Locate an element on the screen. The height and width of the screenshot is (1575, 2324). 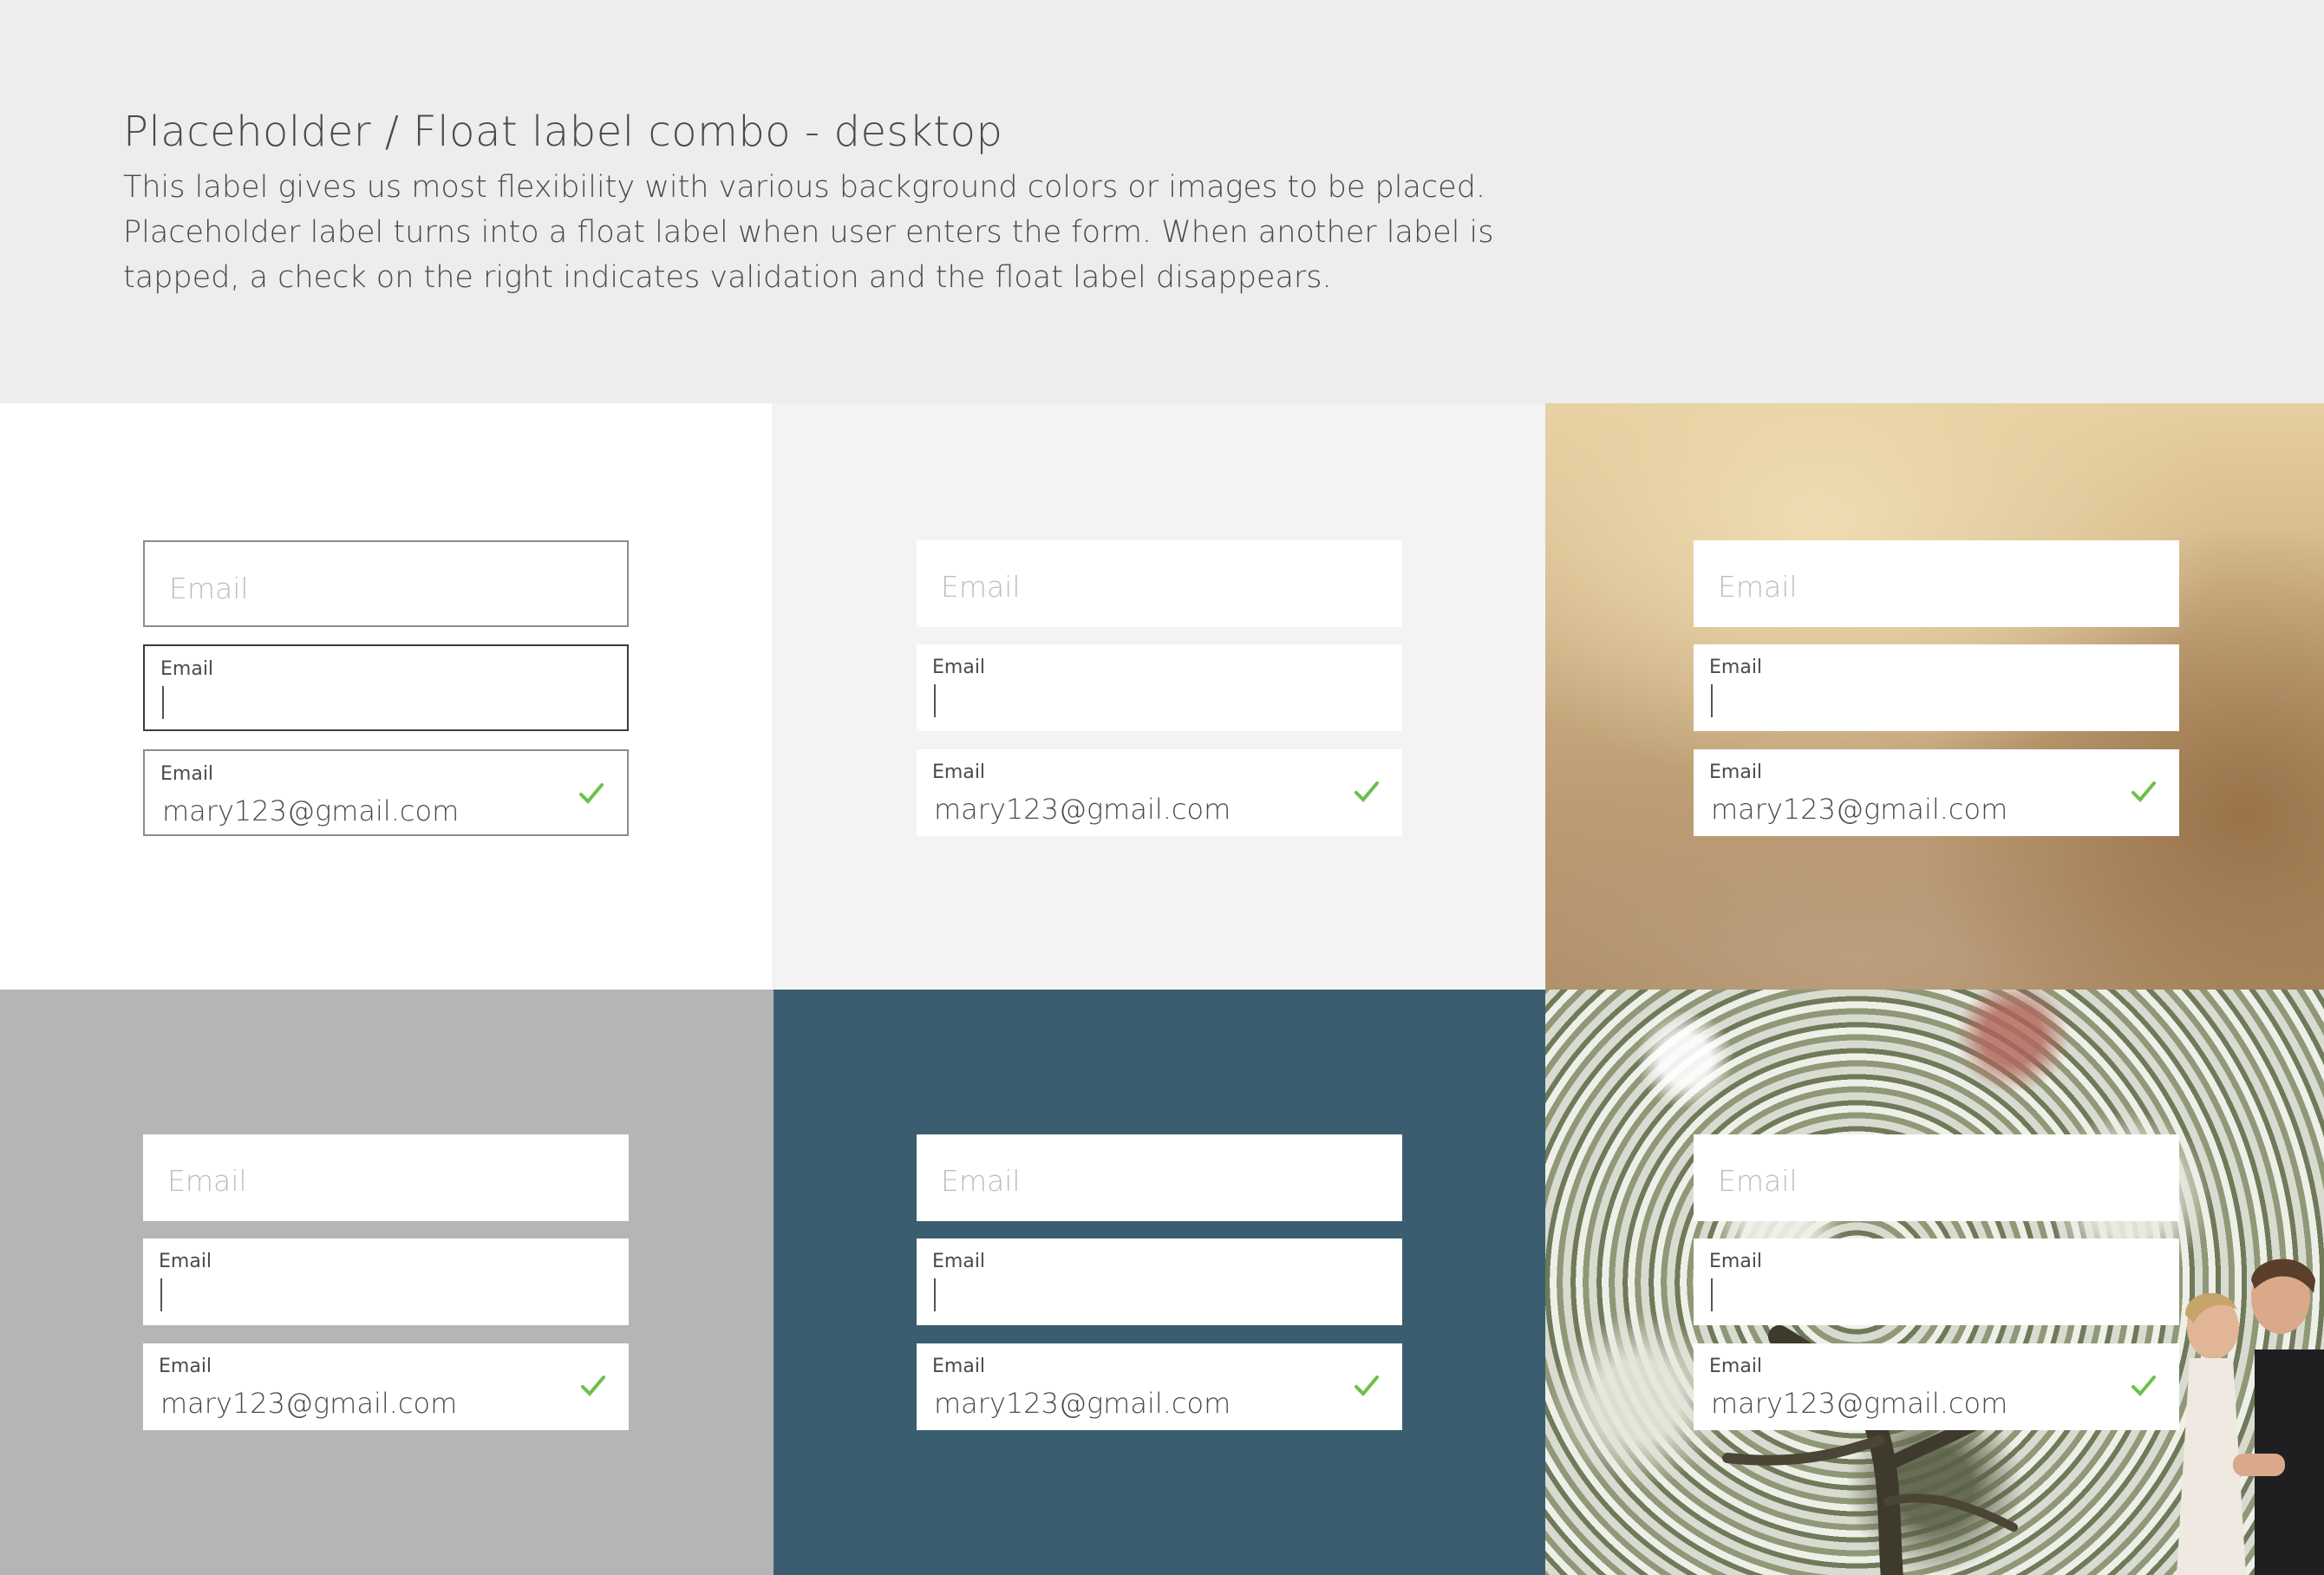
panel-white: Email Email Email mary123@gmail.com is located at coordinates (386, 696).